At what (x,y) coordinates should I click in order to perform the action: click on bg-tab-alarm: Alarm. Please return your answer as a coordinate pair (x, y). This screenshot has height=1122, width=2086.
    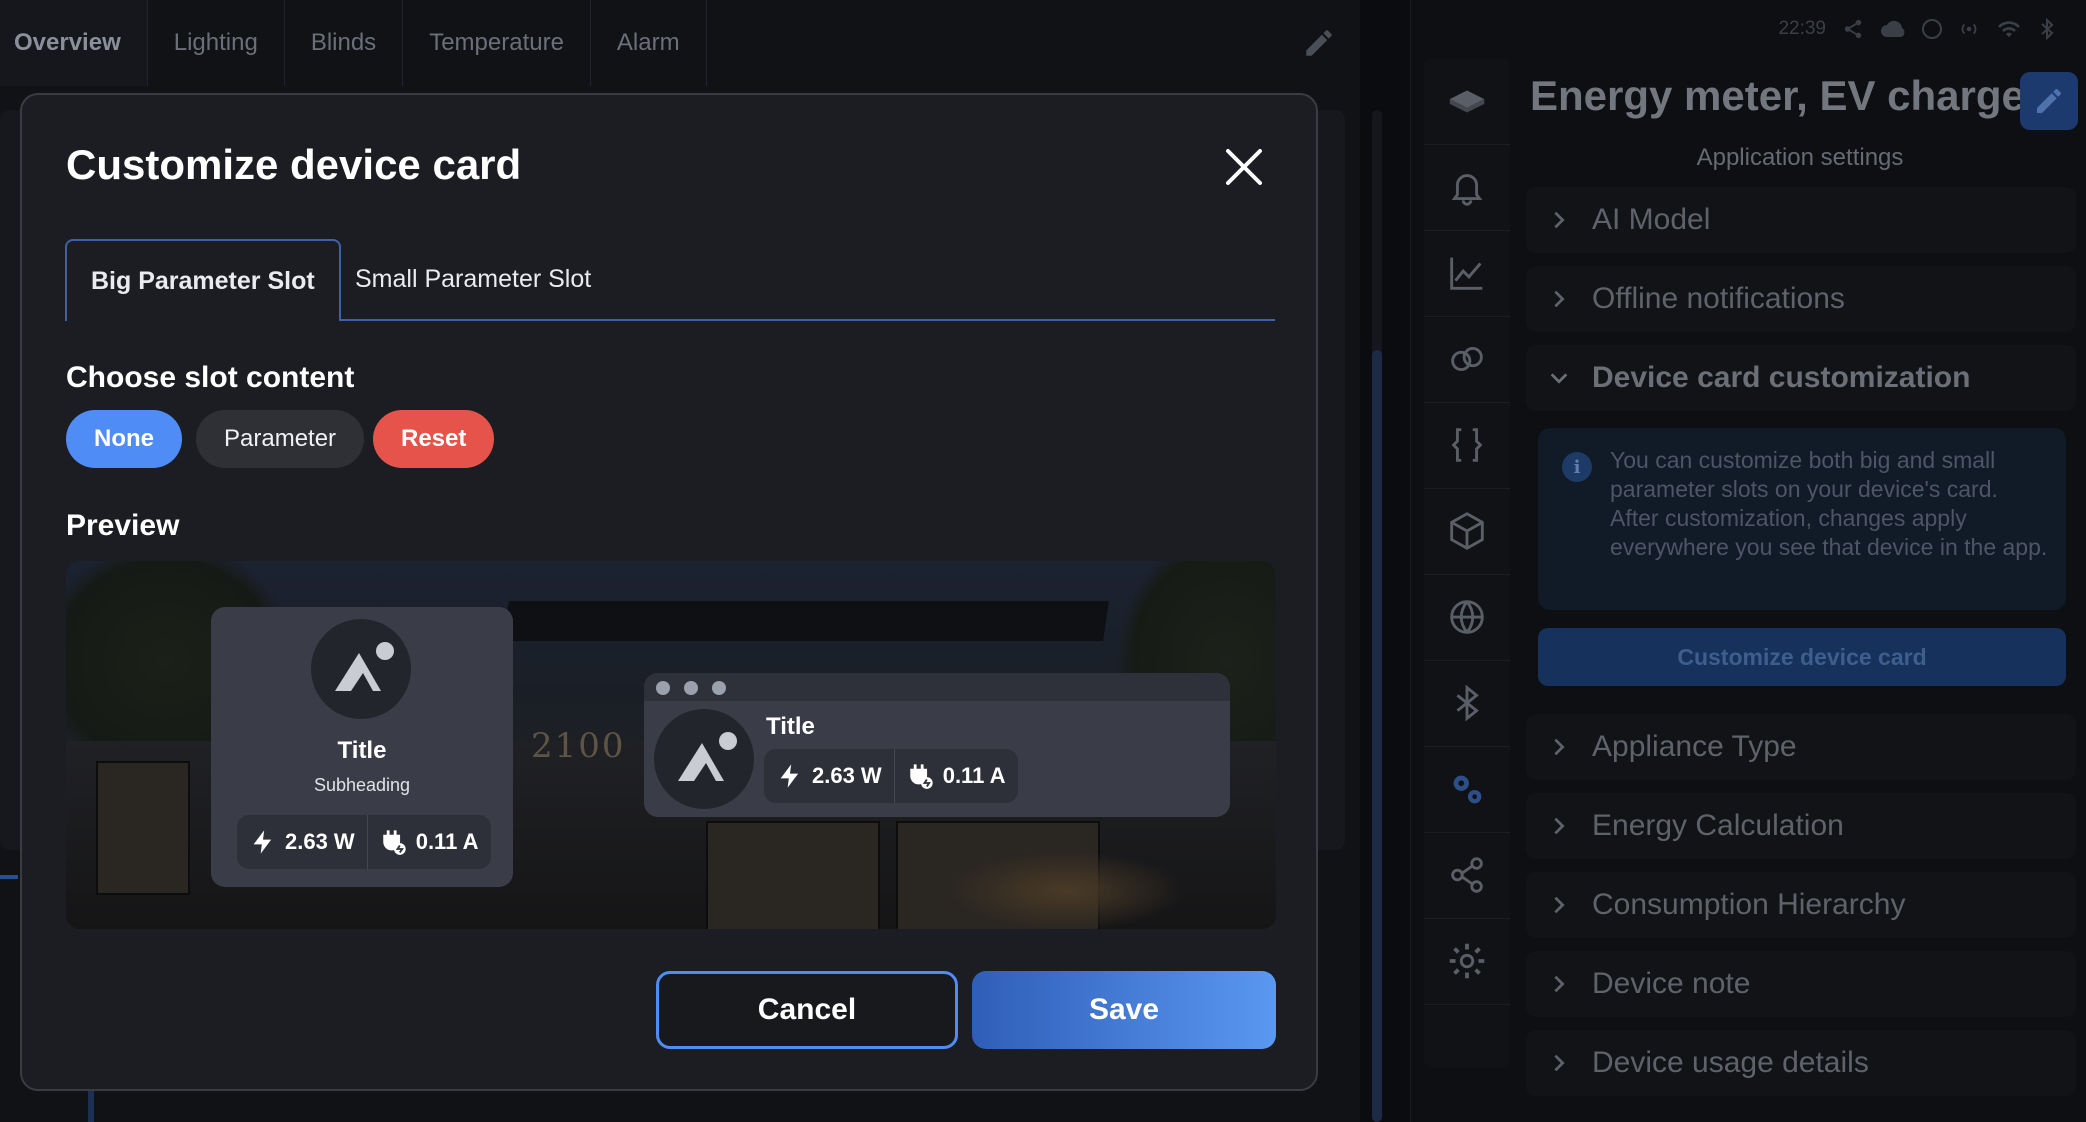
    Looking at the image, I should click on (649, 43).